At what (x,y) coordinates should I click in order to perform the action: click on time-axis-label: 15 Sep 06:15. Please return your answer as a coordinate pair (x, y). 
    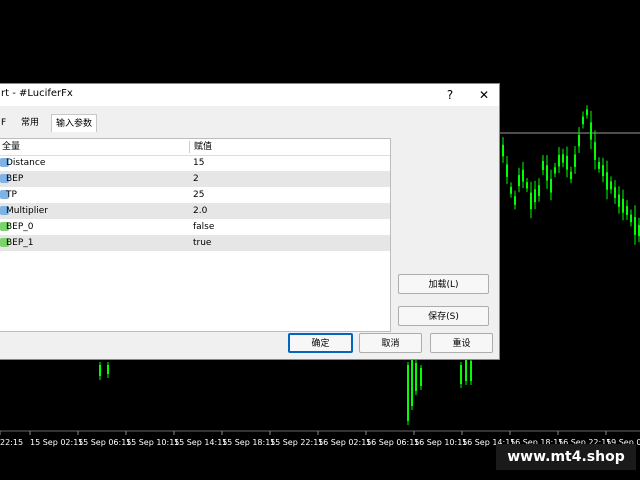
    Looking at the image, I should click on (104, 442).